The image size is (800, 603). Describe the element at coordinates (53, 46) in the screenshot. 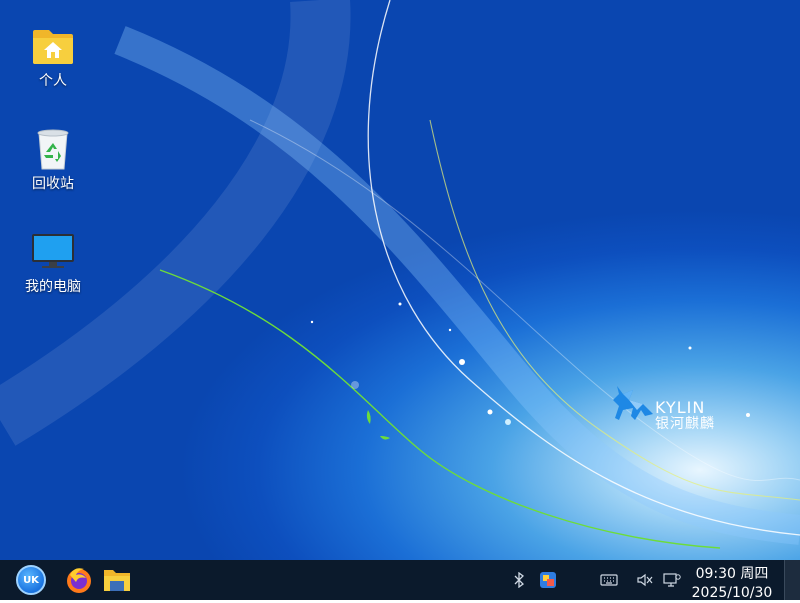

I see `home-folder-icon` at that location.